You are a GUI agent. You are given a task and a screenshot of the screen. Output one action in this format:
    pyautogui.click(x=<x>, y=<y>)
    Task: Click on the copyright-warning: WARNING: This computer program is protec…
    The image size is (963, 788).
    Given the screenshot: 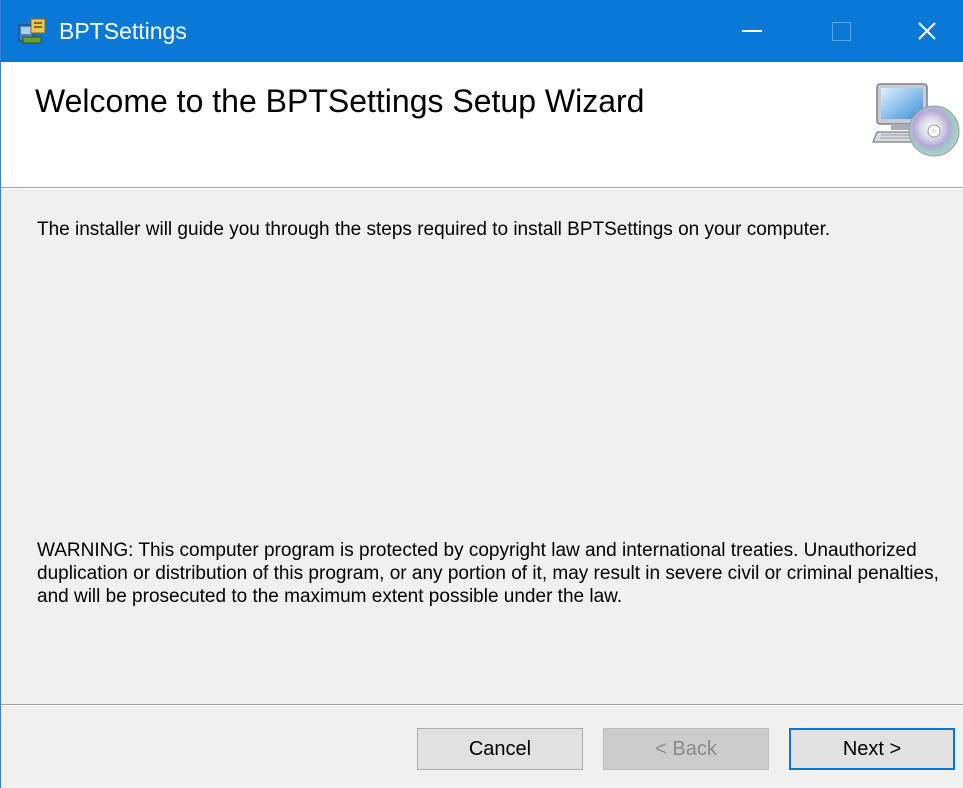 What is the action you would take?
    pyautogui.click(x=488, y=573)
    